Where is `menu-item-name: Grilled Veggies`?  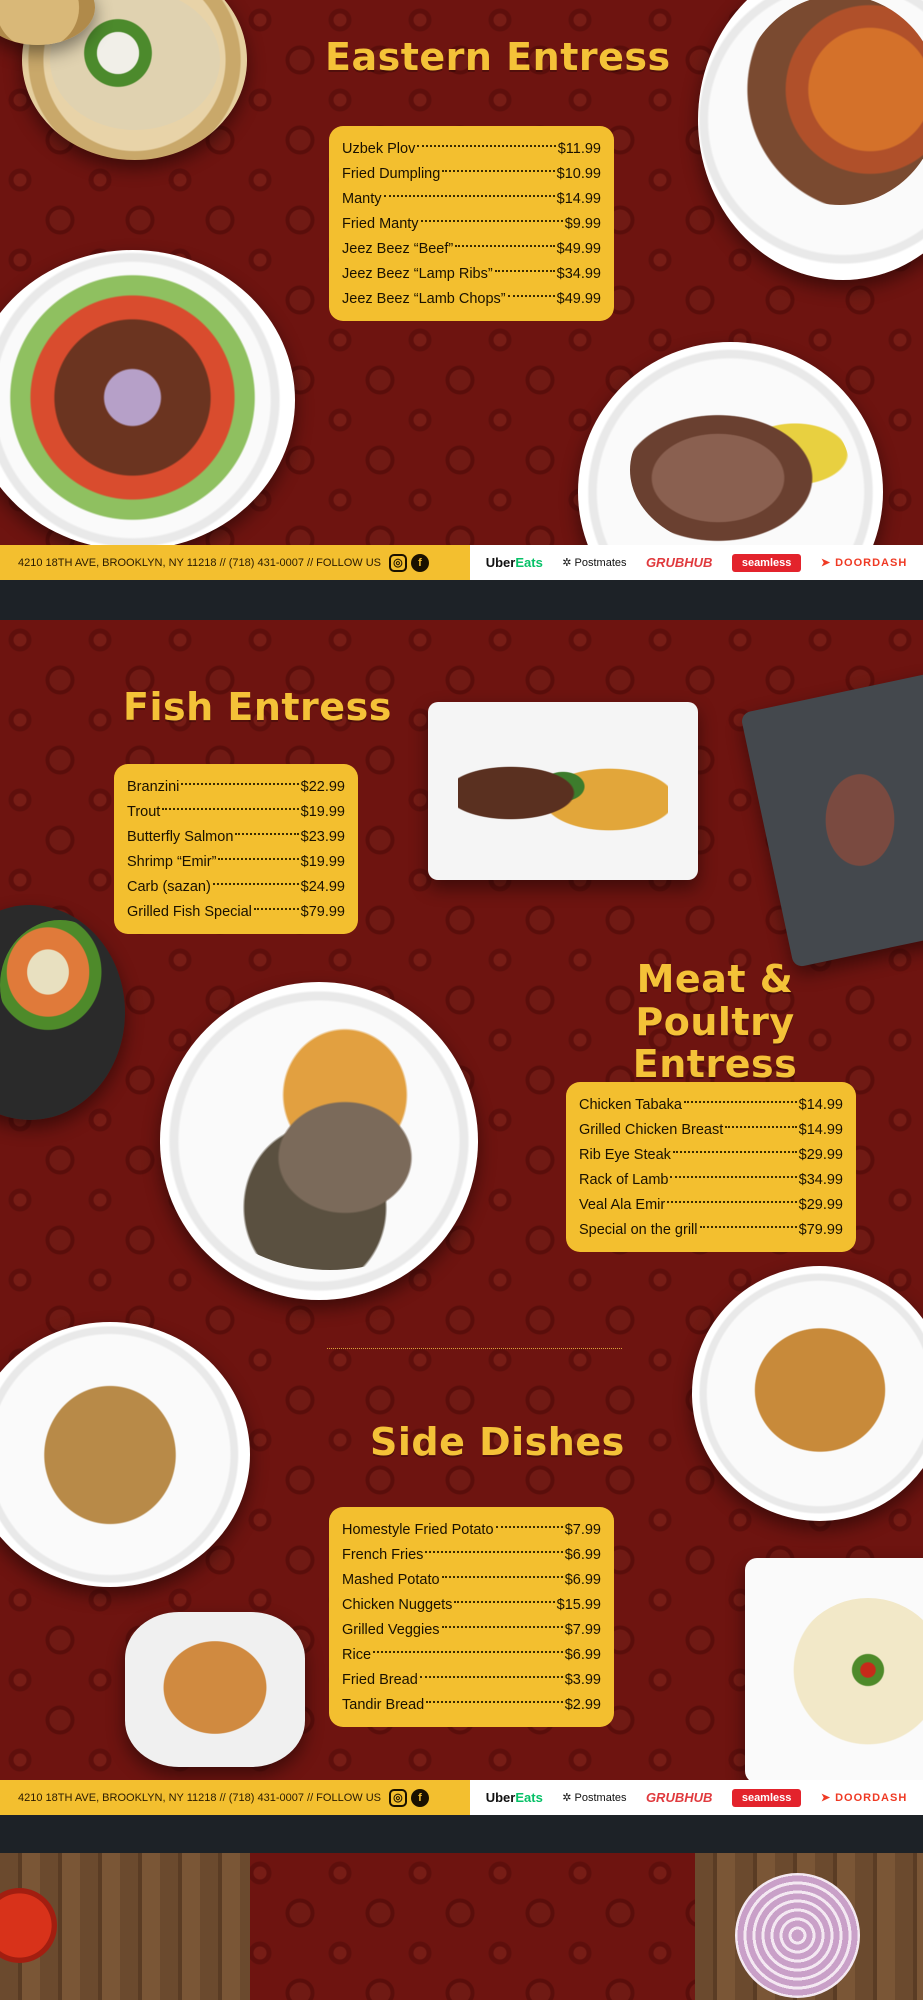 menu-item-name: Grilled Veggies is located at coordinates (391, 1630).